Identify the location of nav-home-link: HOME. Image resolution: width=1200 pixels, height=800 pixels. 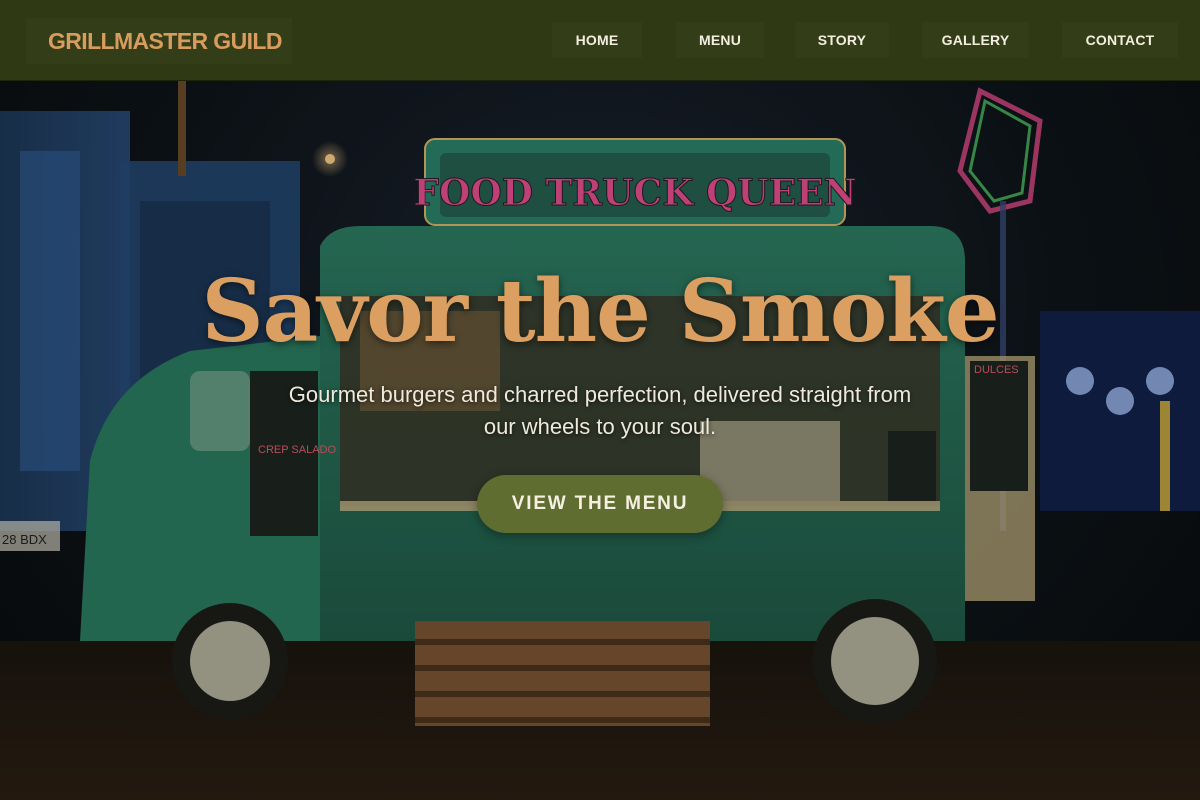
(597, 40).